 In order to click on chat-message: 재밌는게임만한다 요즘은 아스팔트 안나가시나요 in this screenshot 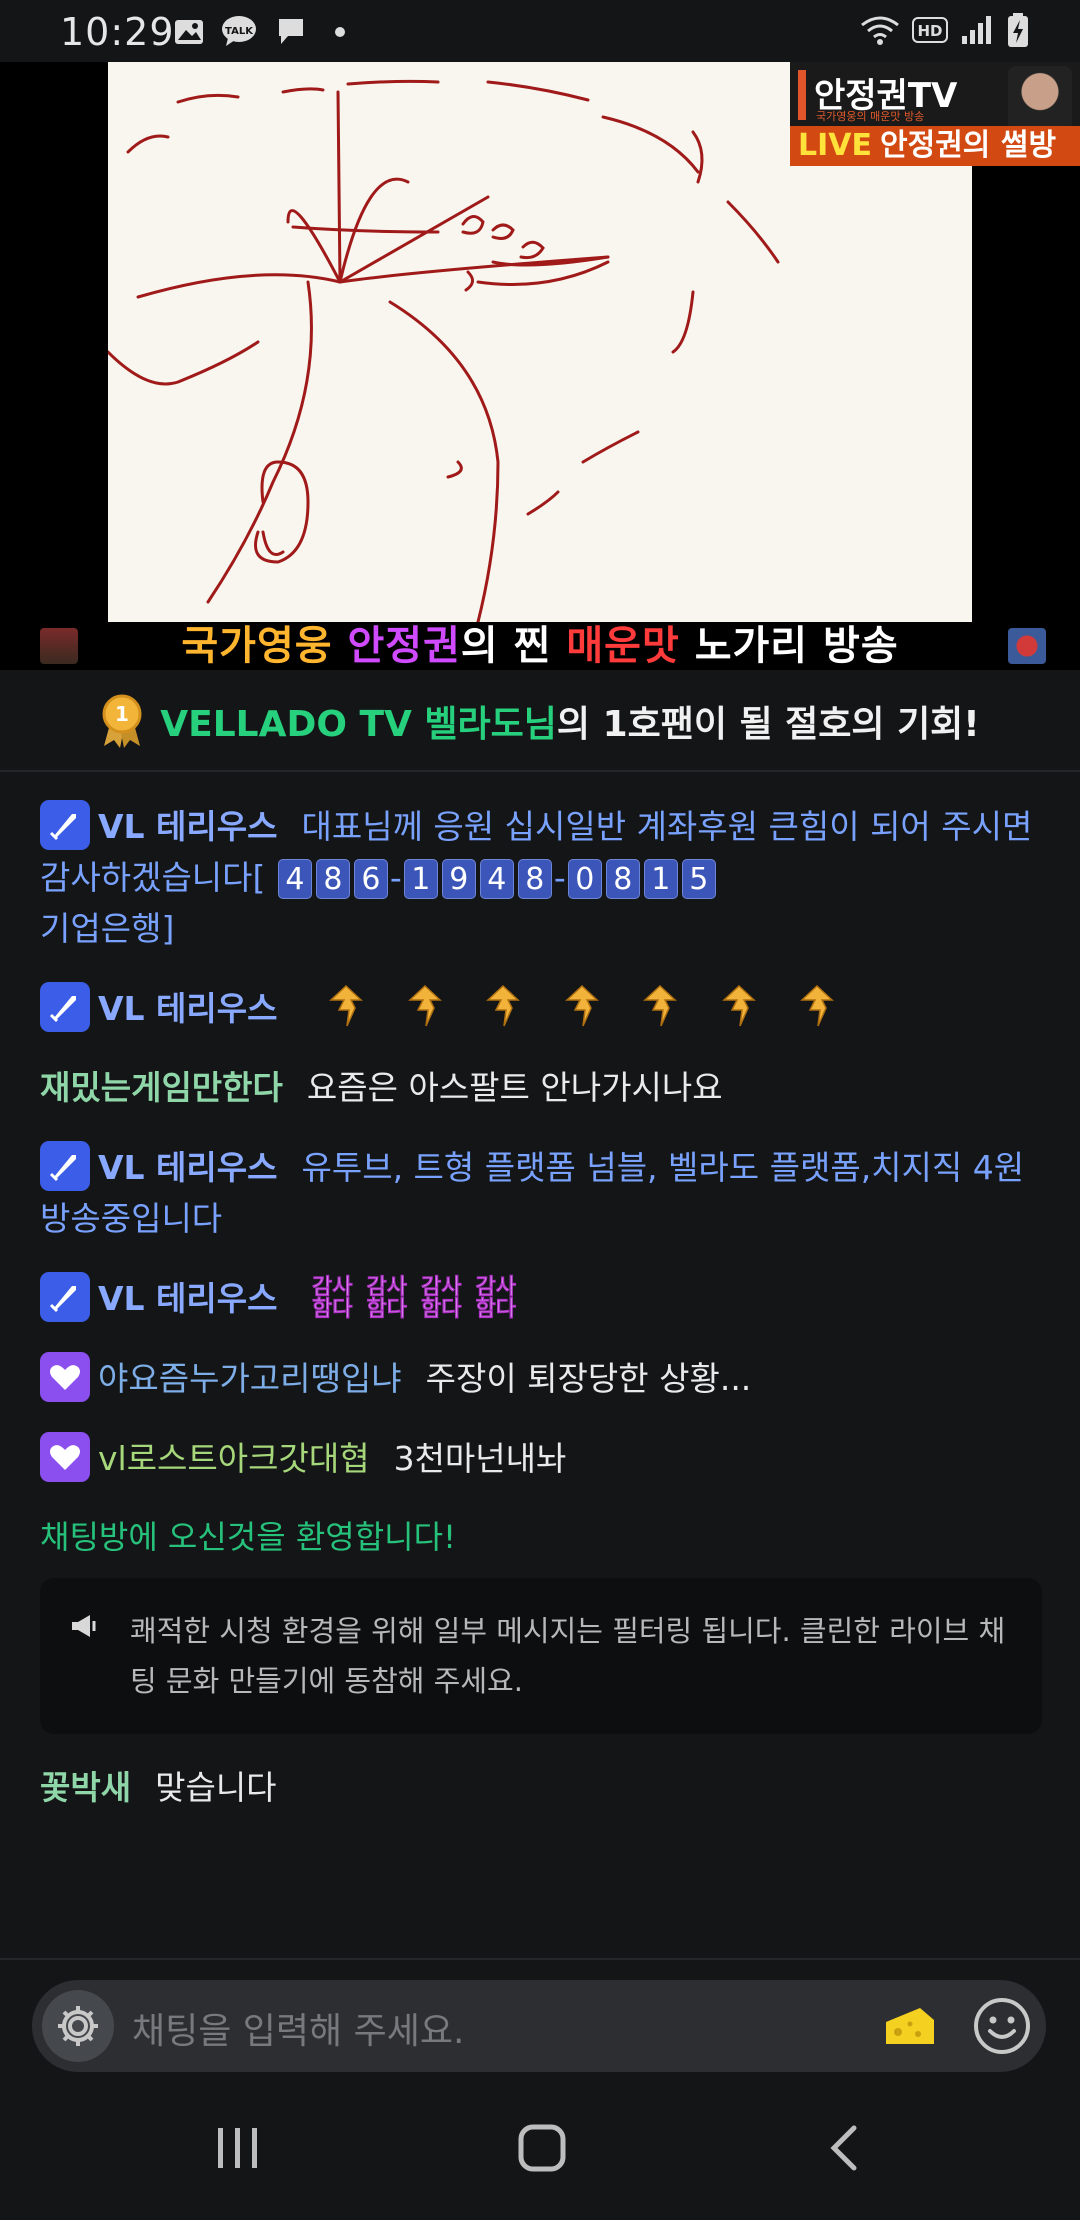, I will do `click(540, 1087)`.